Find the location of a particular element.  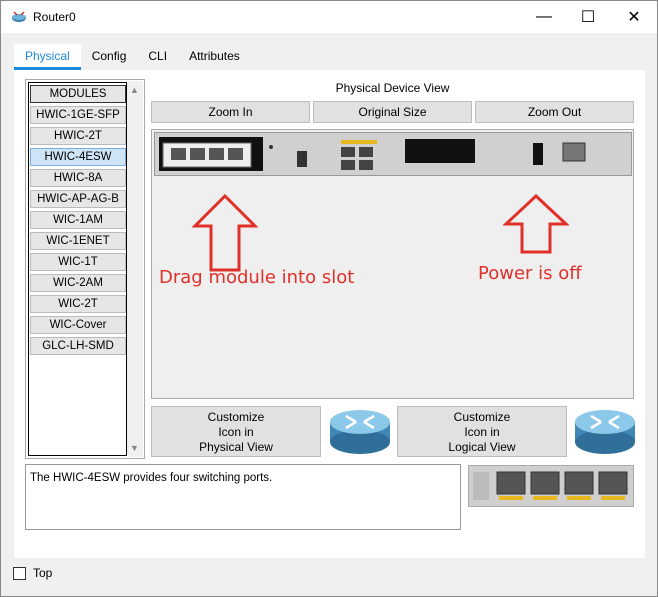

power-switch is located at coordinates (538, 154).